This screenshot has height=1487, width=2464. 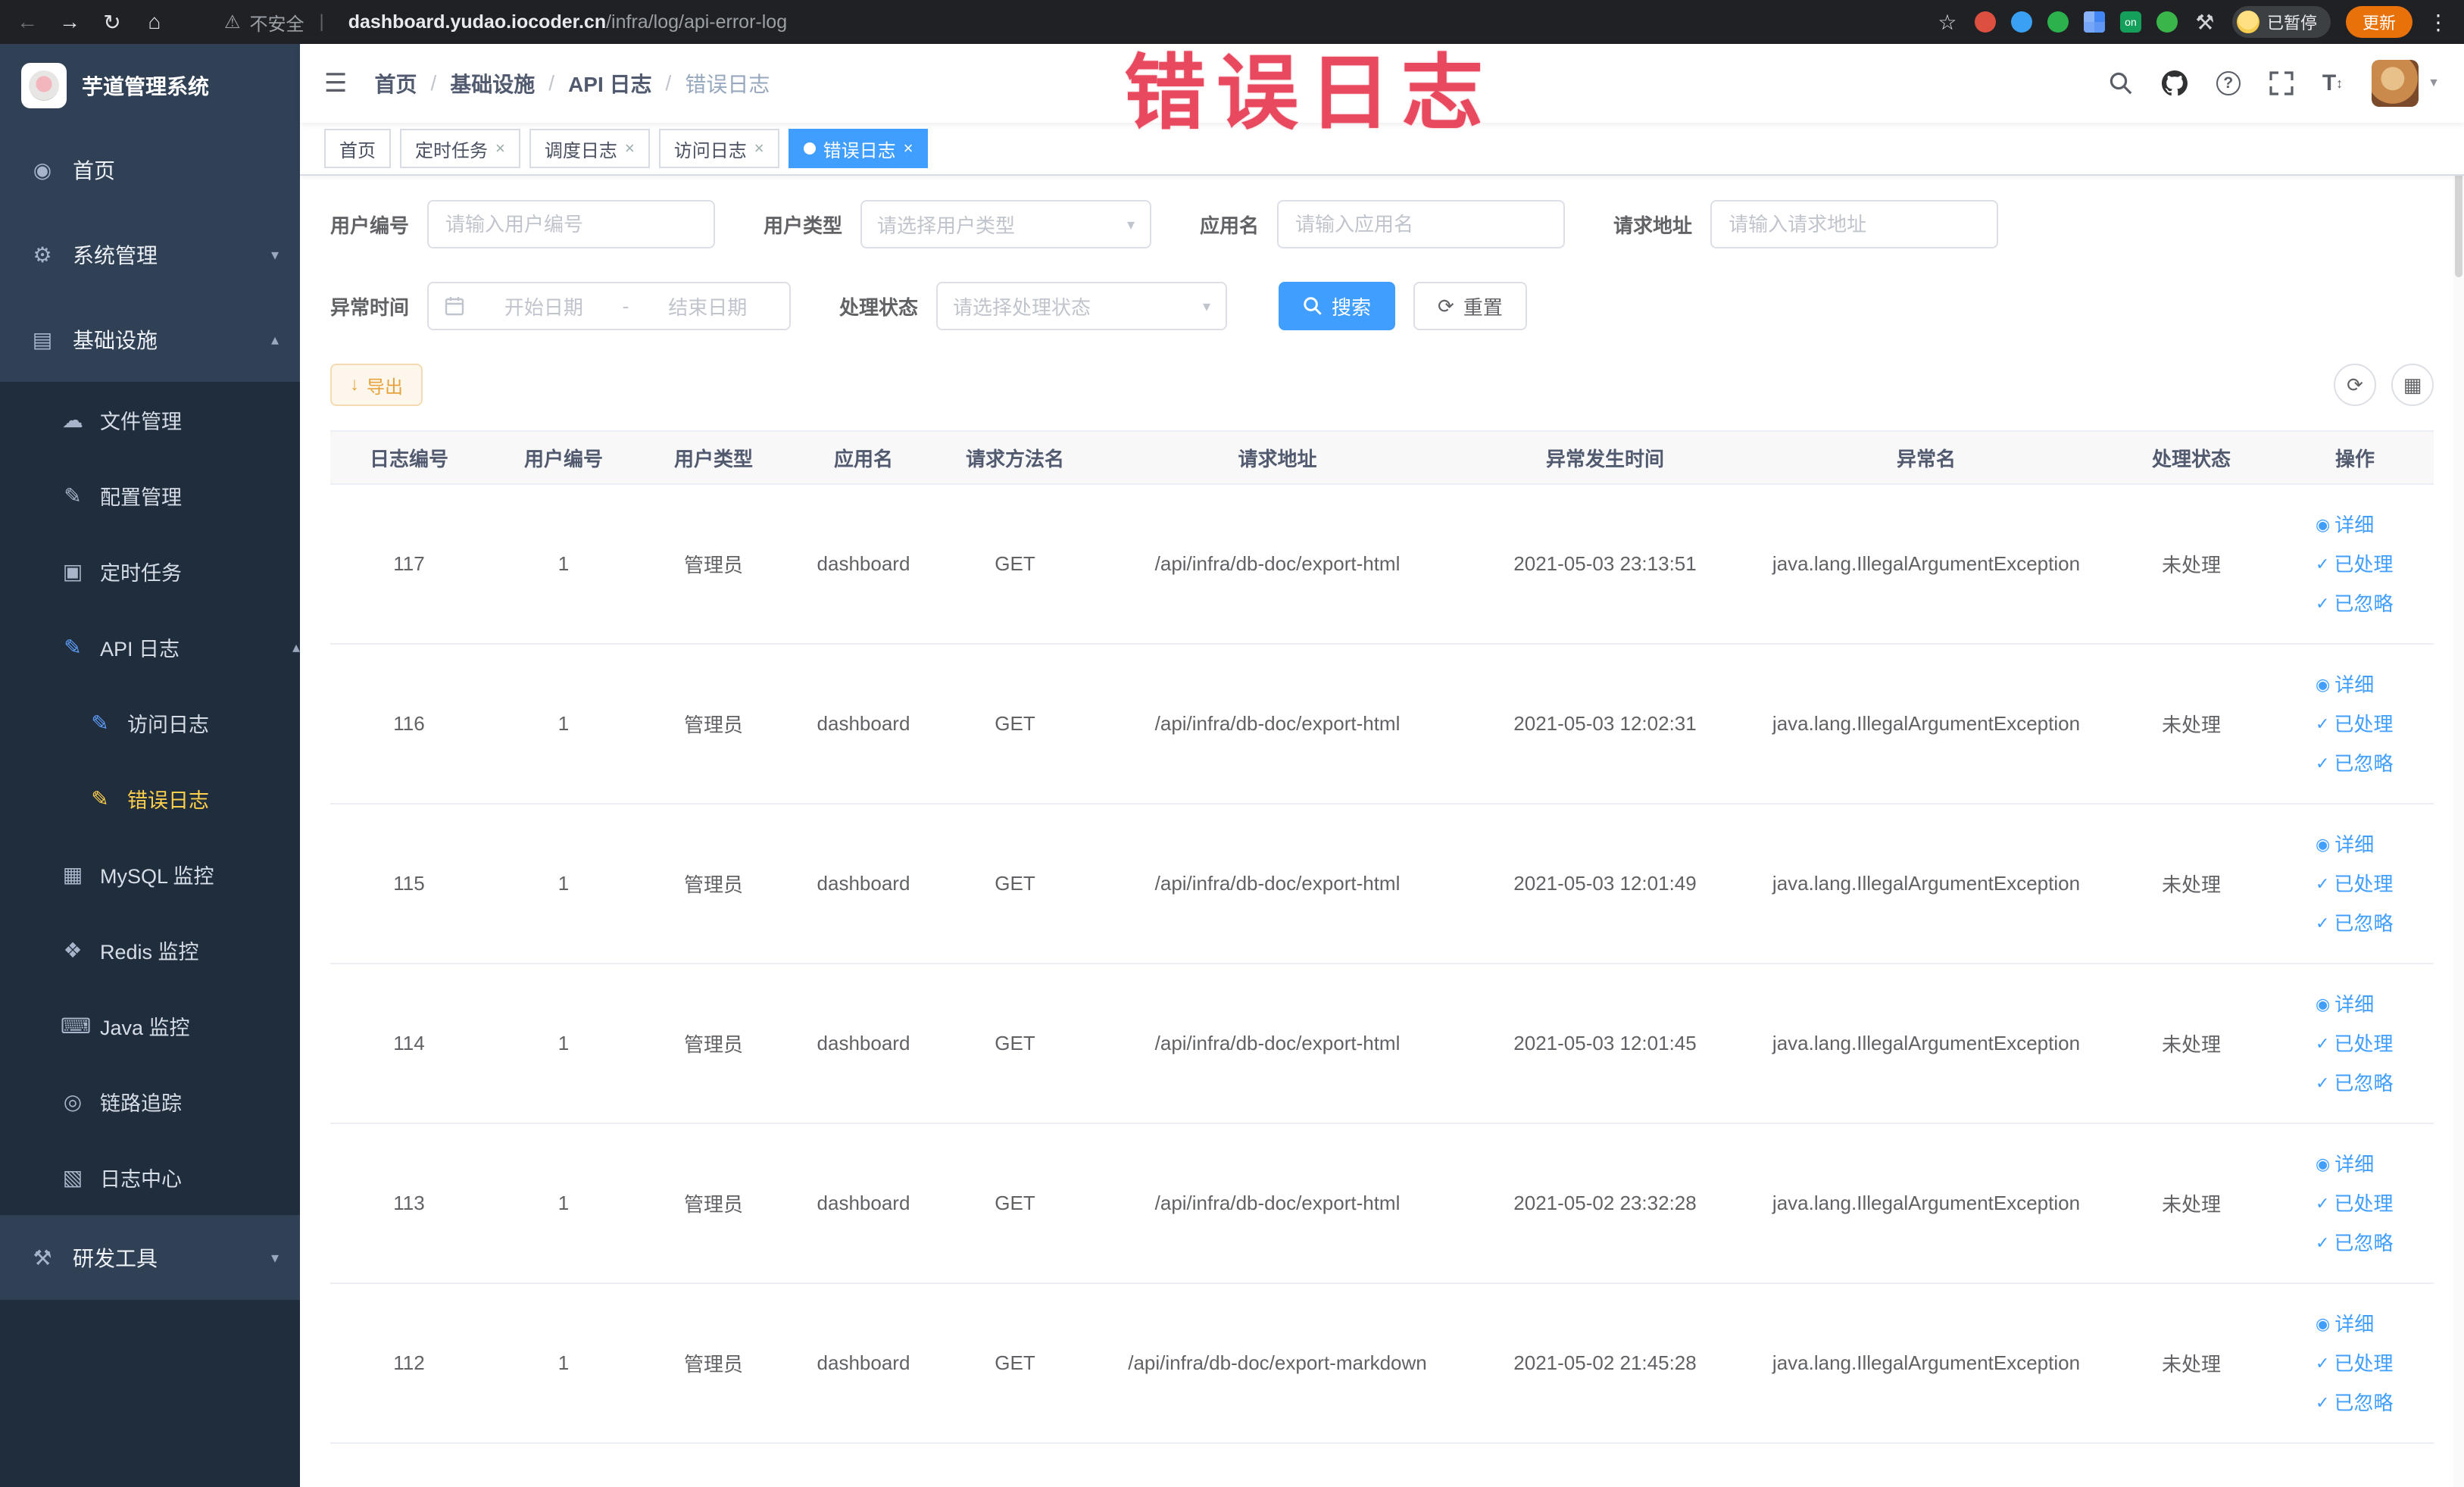 I want to click on tab-access-log: 访问日志 ×, so click(x=718, y=148).